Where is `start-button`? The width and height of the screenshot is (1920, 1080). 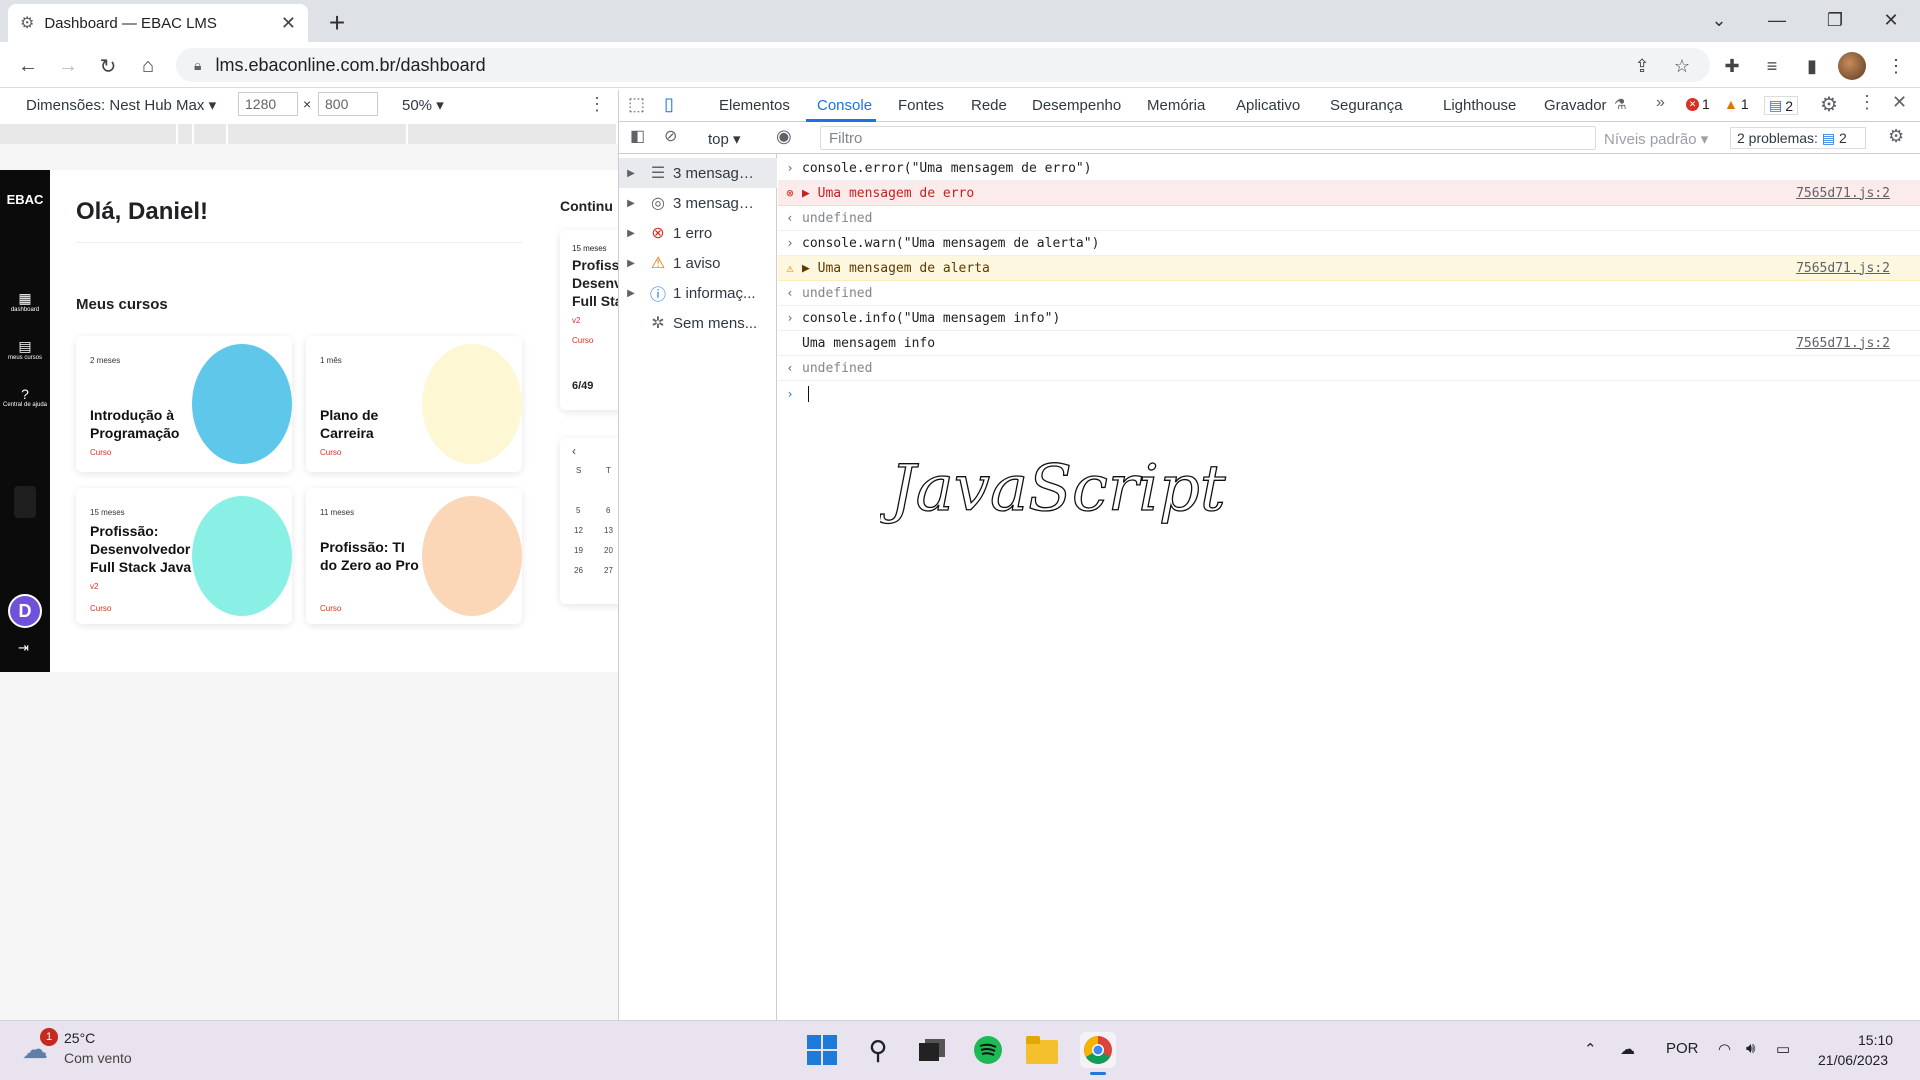 start-button is located at coordinates (822, 1050).